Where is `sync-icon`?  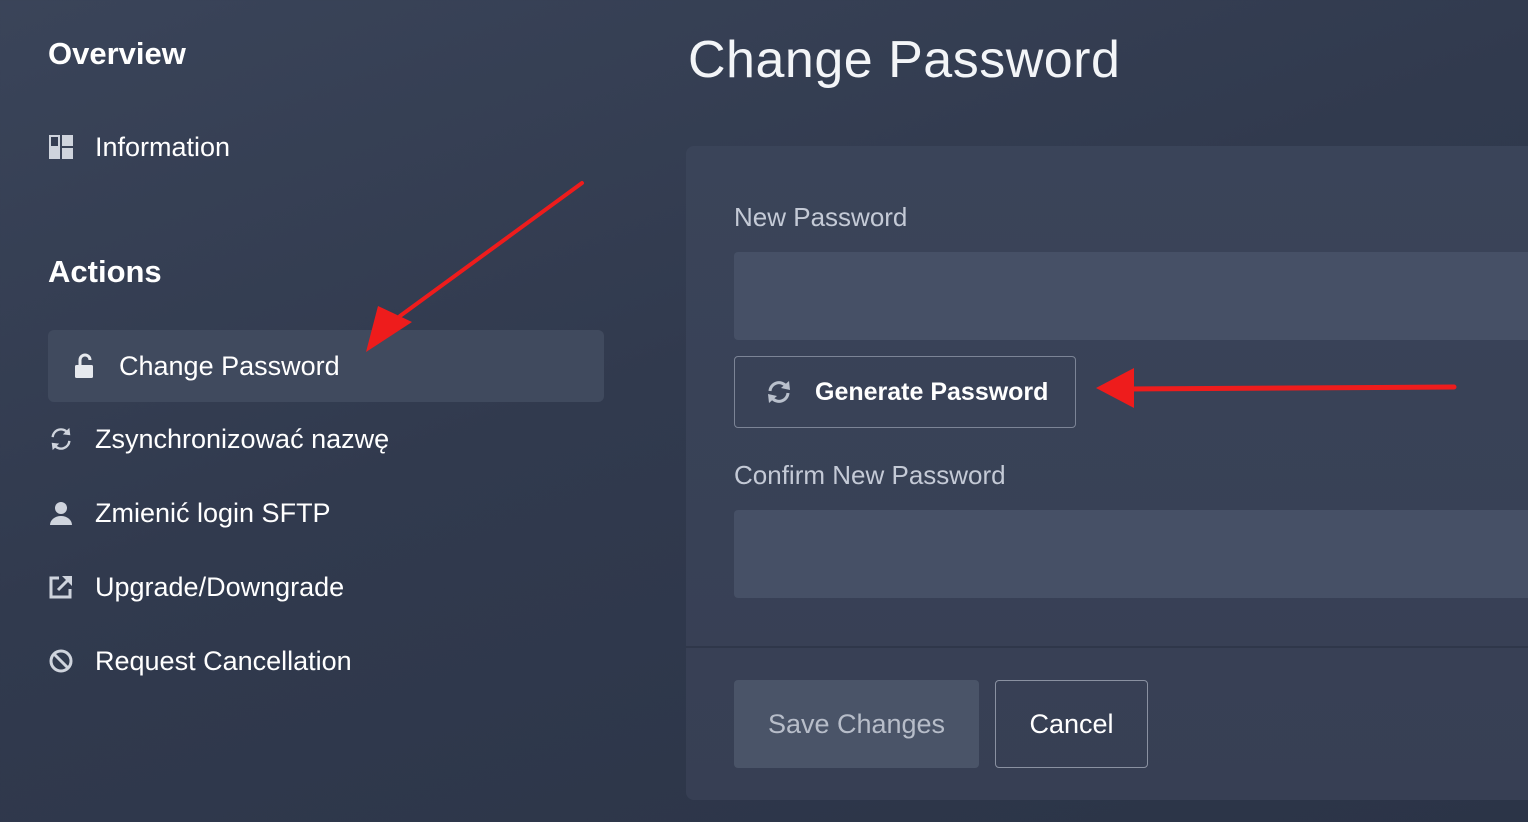
sync-icon is located at coordinates (61, 439).